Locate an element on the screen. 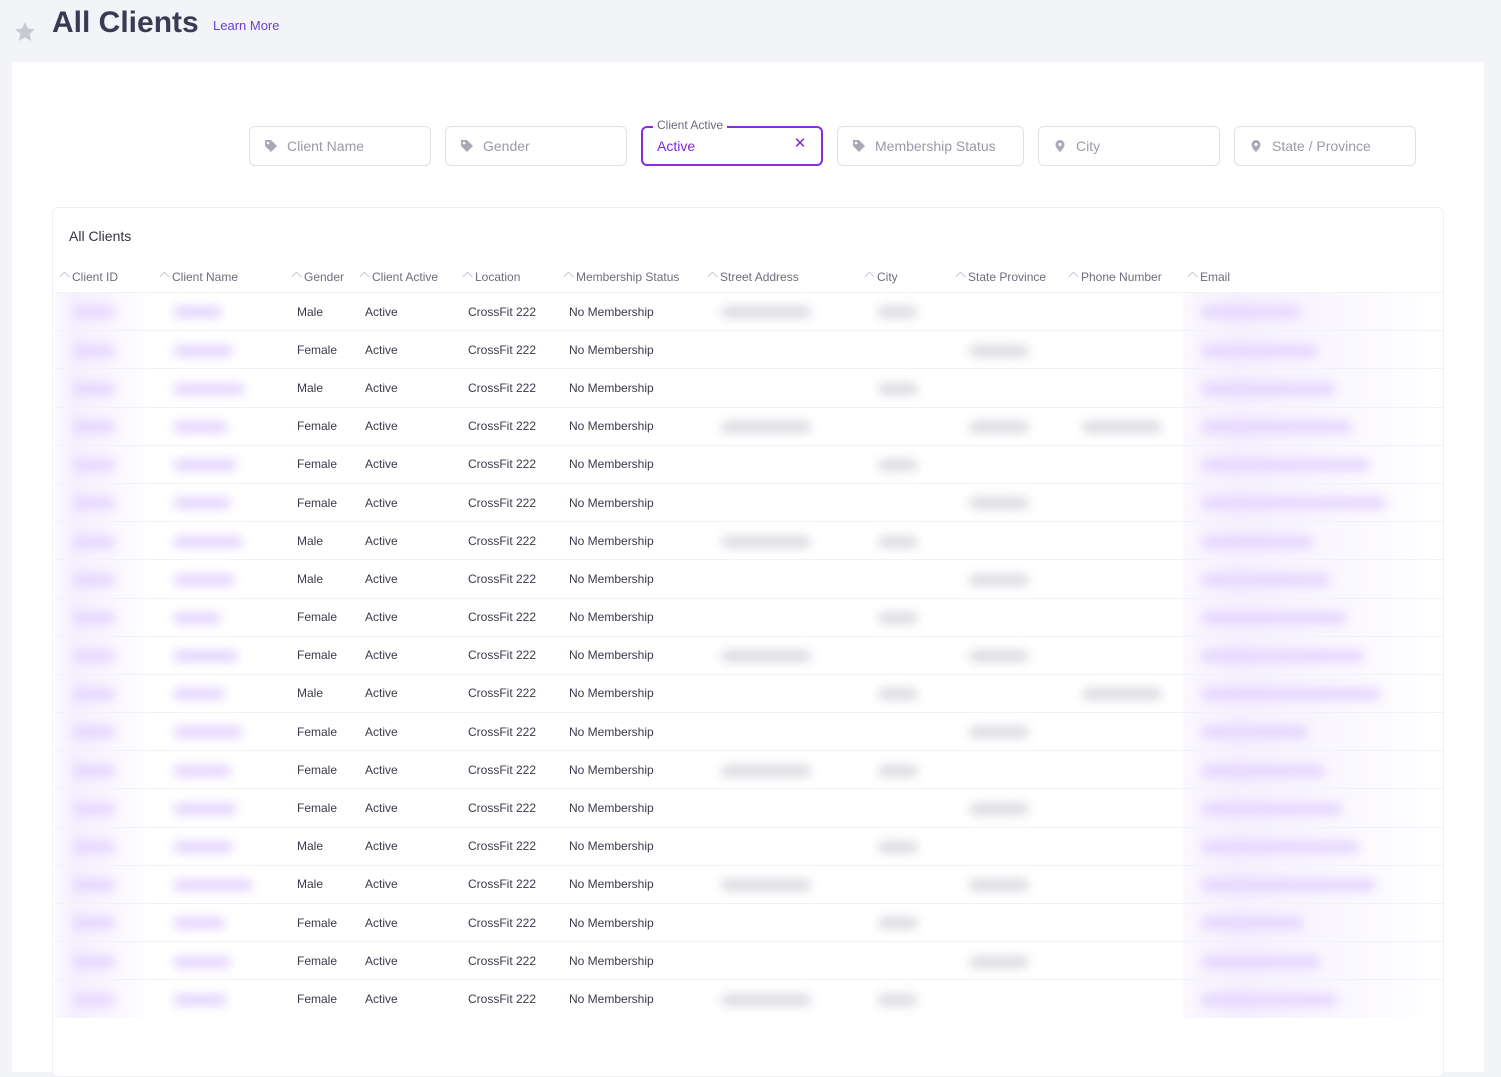 This screenshot has height=1077, width=1501. membership-status-filter: Membership Status is located at coordinates (930, 146).